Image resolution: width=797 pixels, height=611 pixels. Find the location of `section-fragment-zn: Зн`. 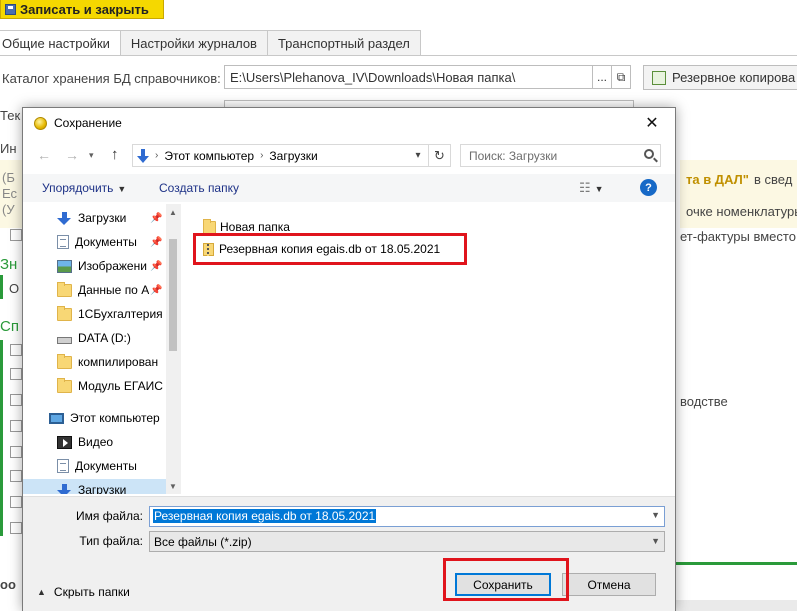

section-fragment-zn: Зн is located at coordinates (9, 264).